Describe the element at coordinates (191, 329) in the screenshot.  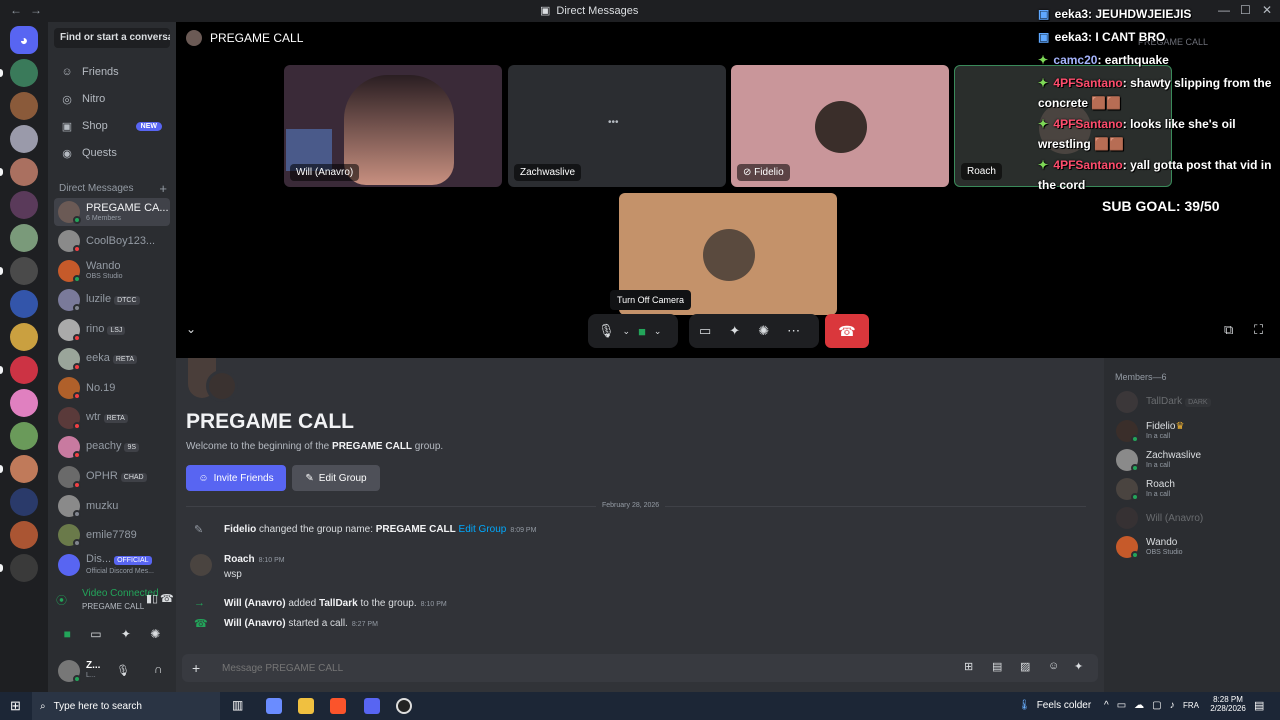
I see `collapse-chevron-icon: ⌄` at that location.